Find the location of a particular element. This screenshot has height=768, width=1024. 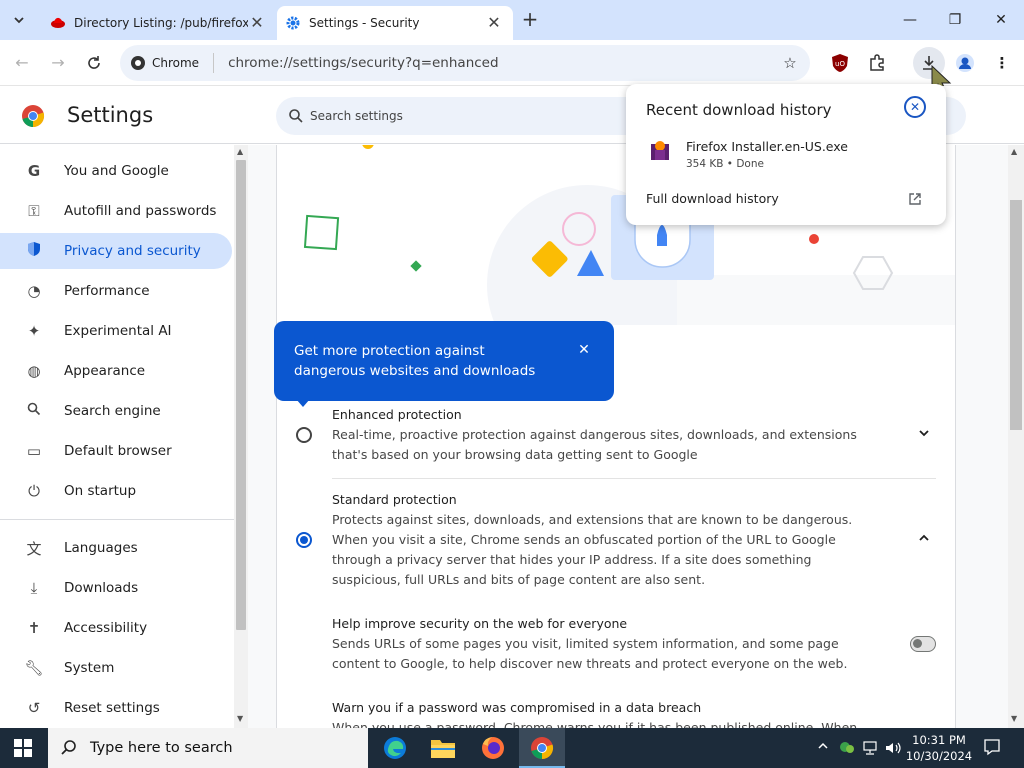

sidebar-item-label: You and Google is located at coordinates (116, 171).